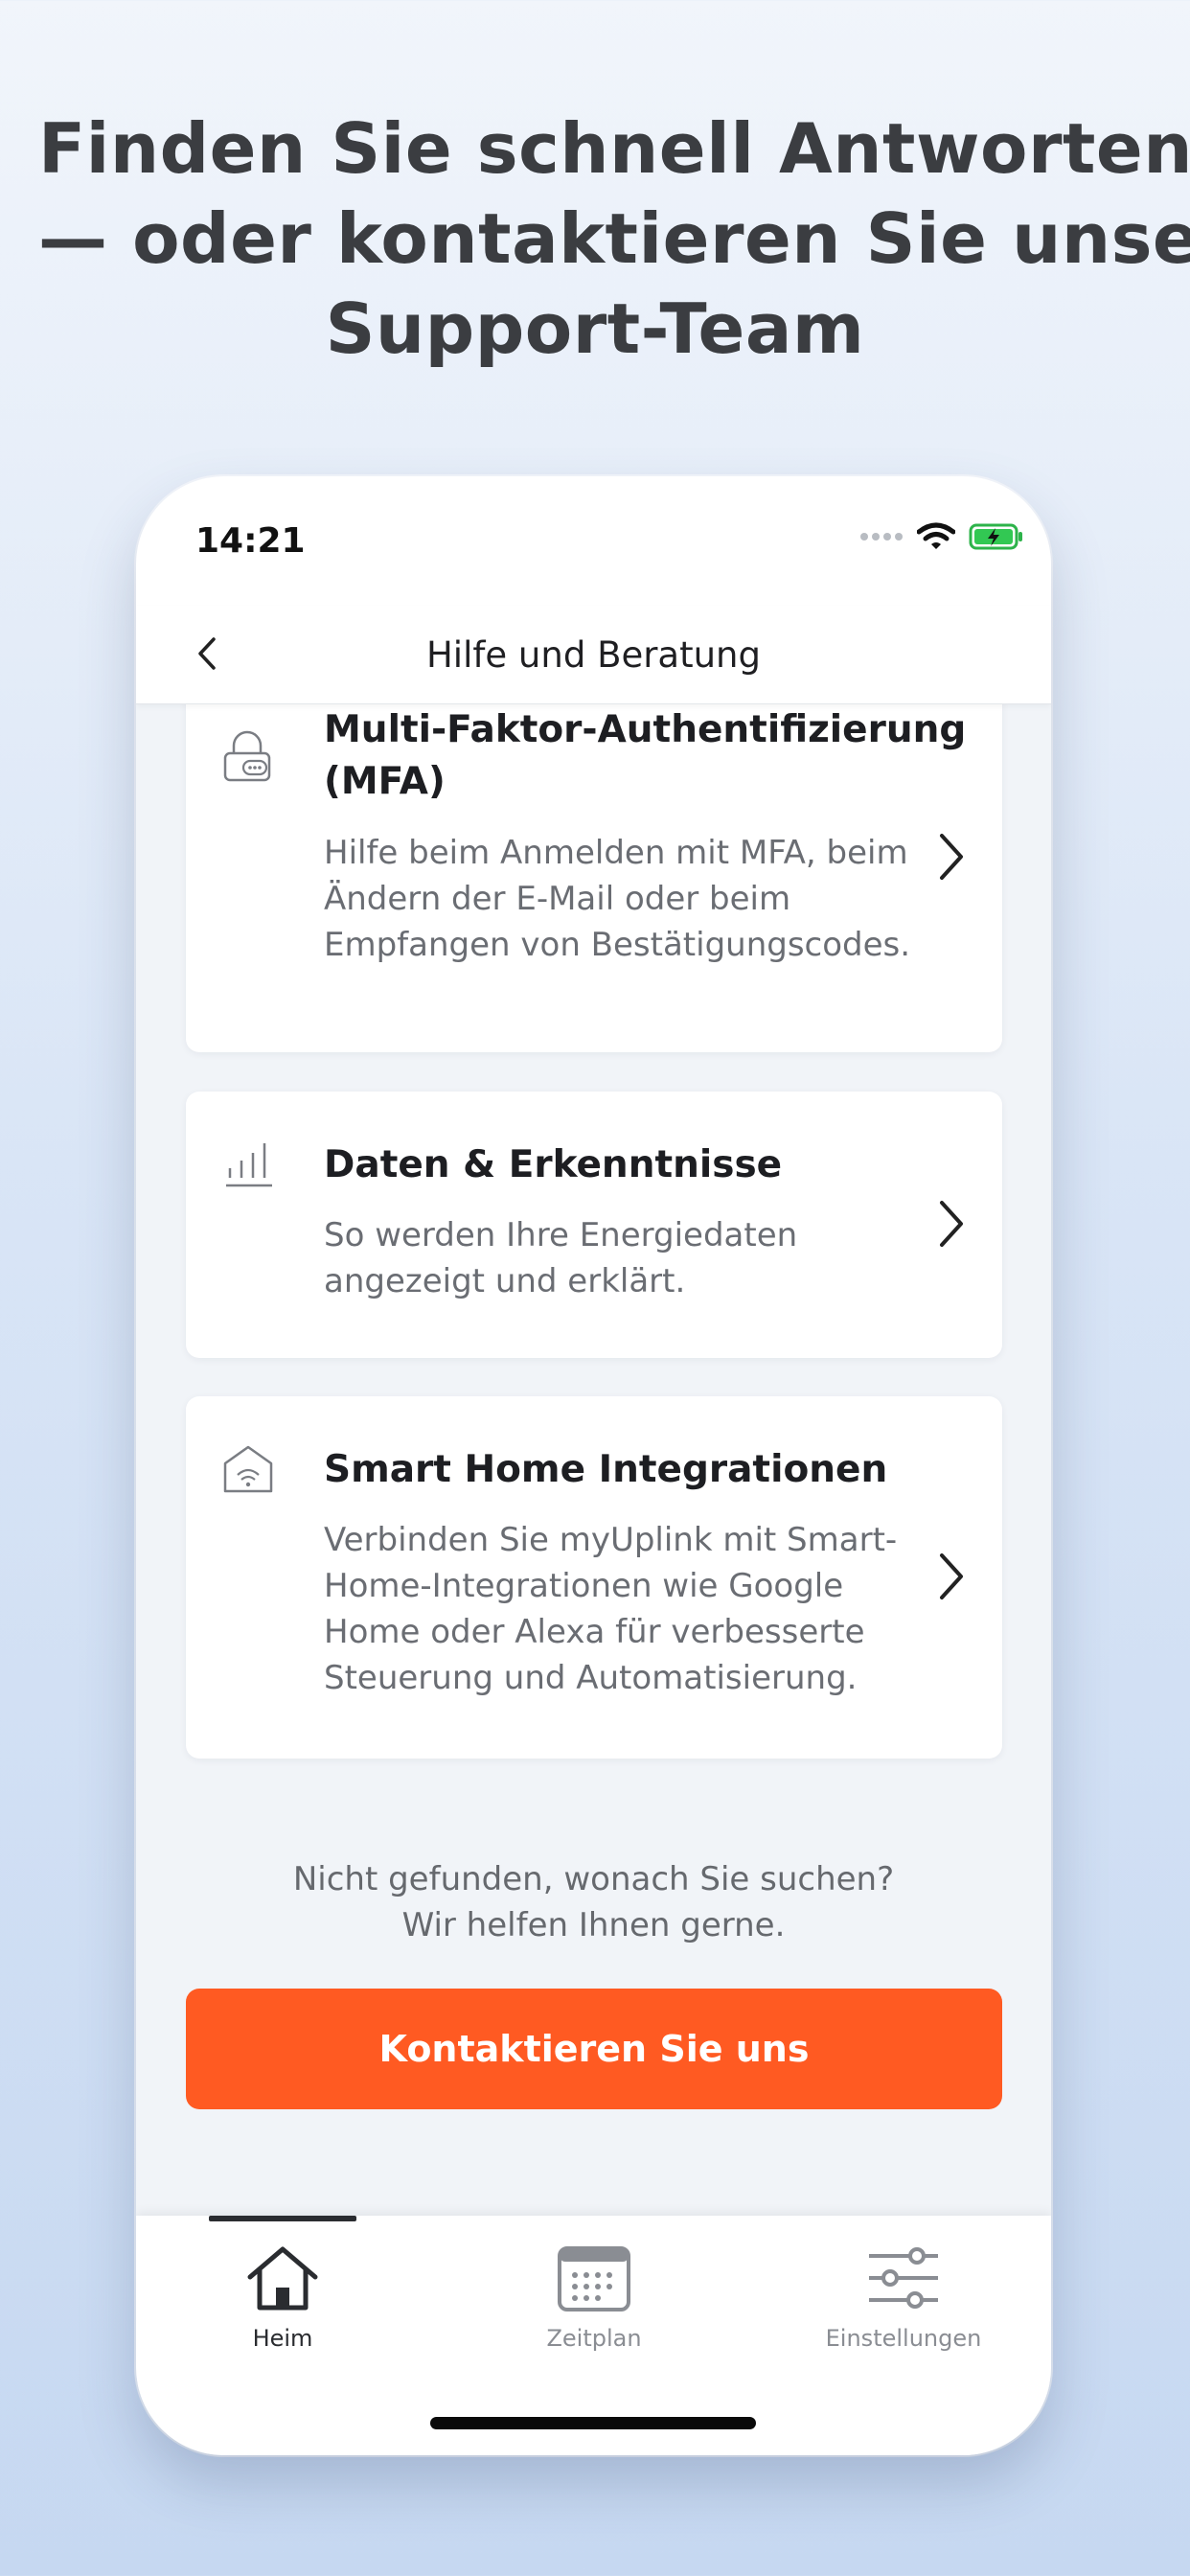  What do you see at coordinates (606, 1469) in the screenshot?
I see `card-title: Smart Home Integrationen` at bounding box center [606, 1469].